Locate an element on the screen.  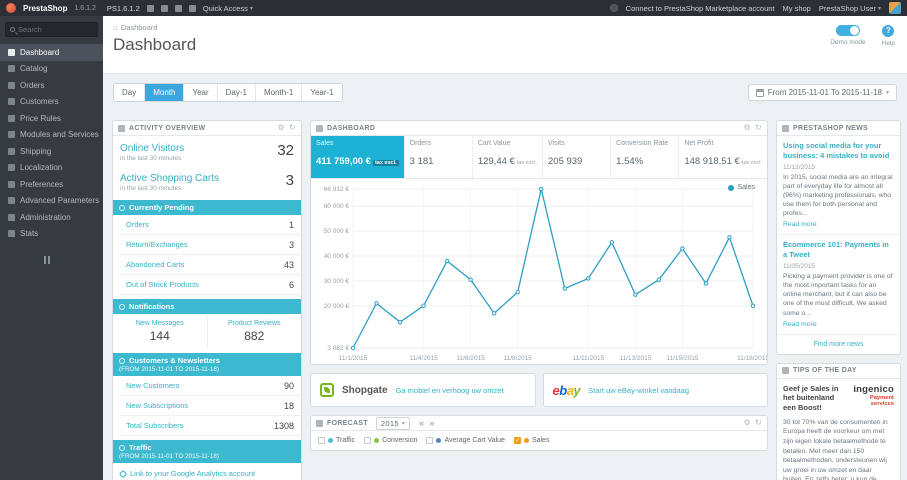
active-carts-label: Active Shopping Carts is located at coordinates (169, 178).